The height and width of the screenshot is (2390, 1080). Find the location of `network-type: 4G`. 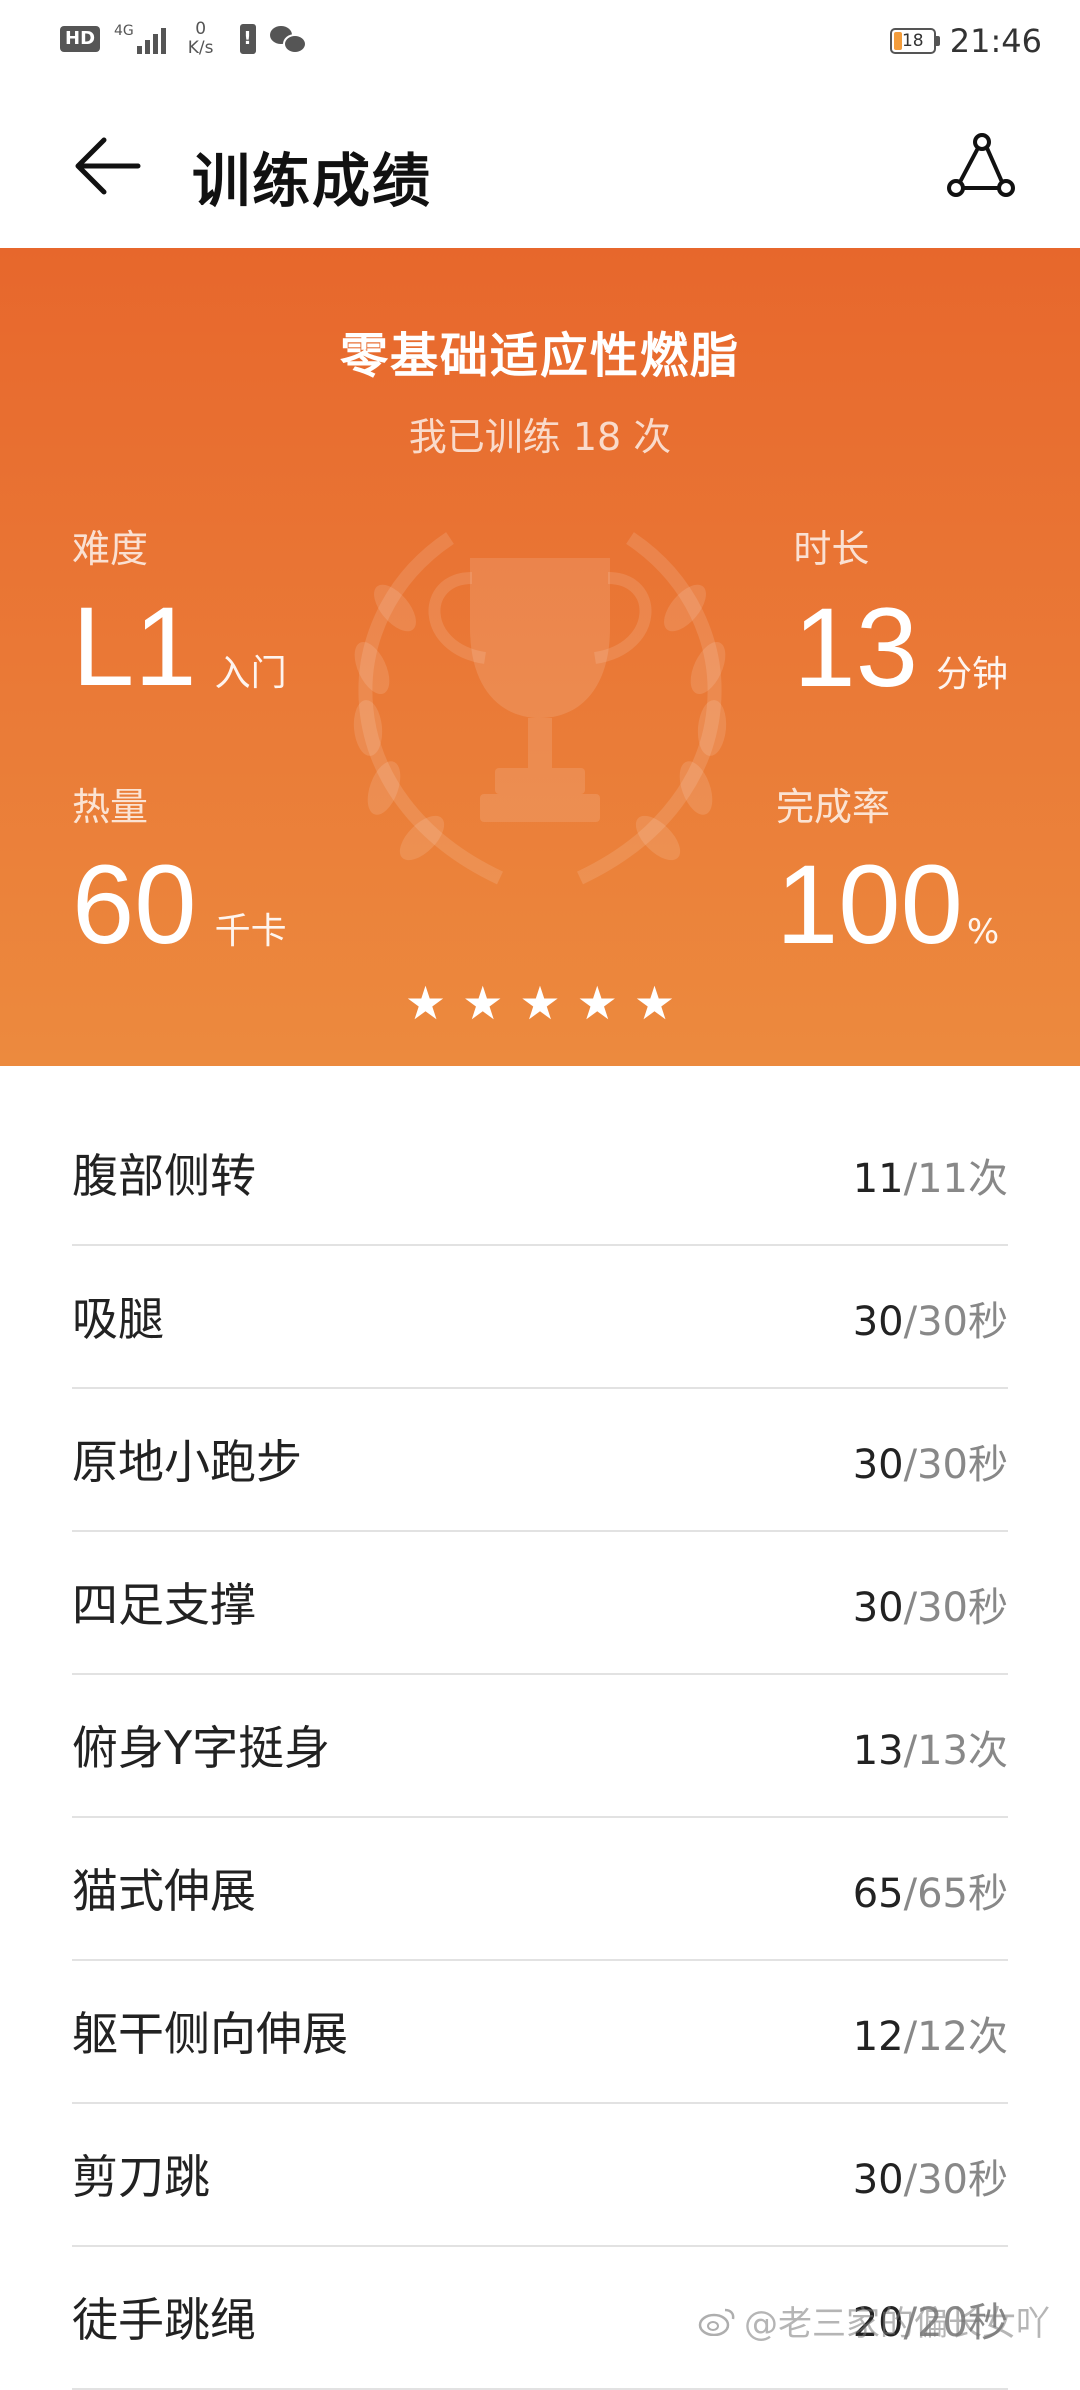

network-type: 4G is located at coordinates (124, 31).